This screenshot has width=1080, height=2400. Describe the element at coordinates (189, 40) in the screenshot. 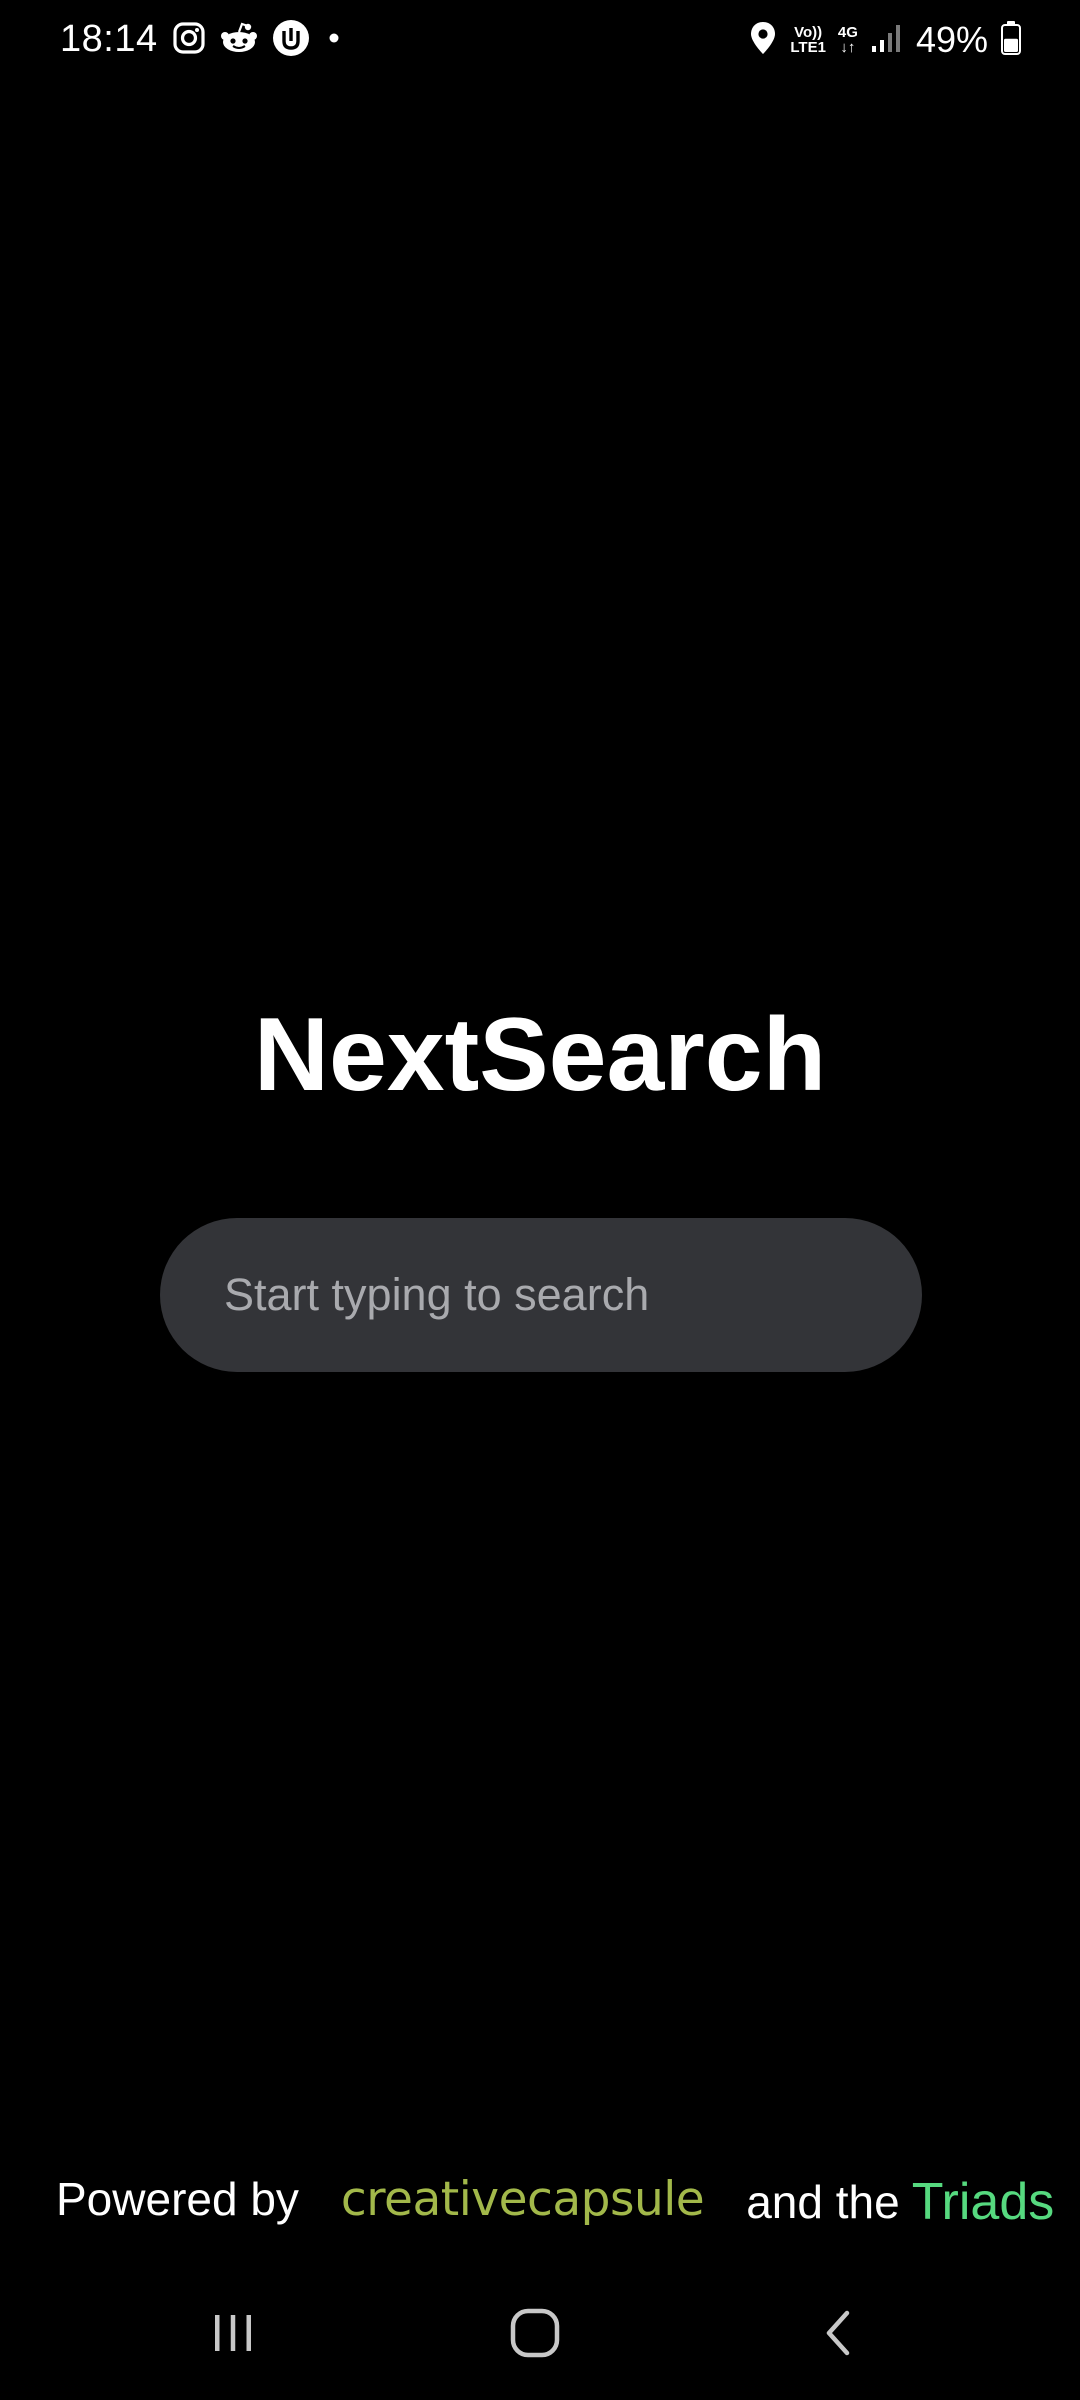

I see `instagram-icon` at that location.